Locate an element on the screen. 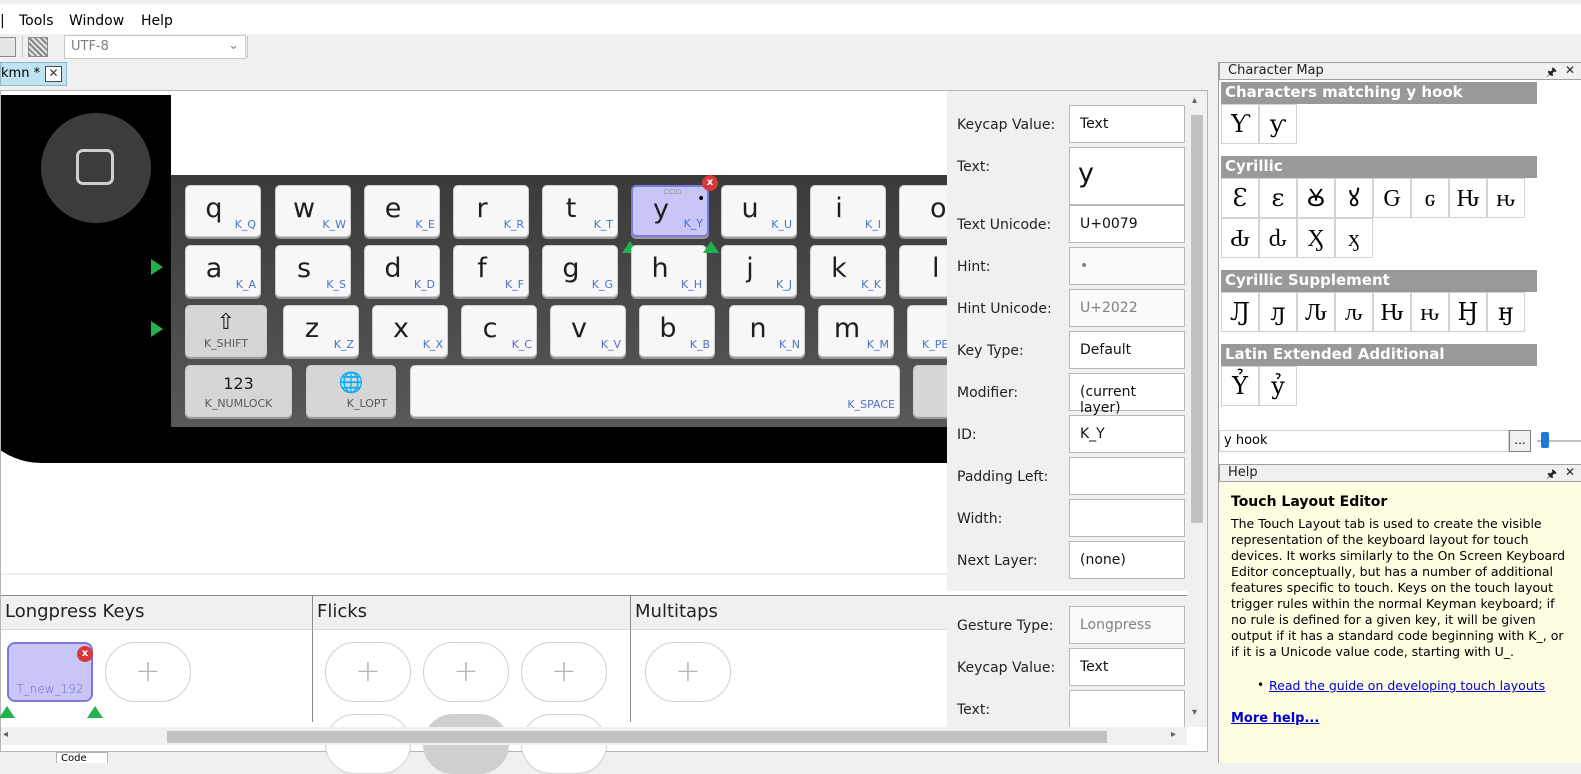 This screenshot has height=774, width=1581. charmap-cell: Ƴ is located at coordinates (1240, 124).